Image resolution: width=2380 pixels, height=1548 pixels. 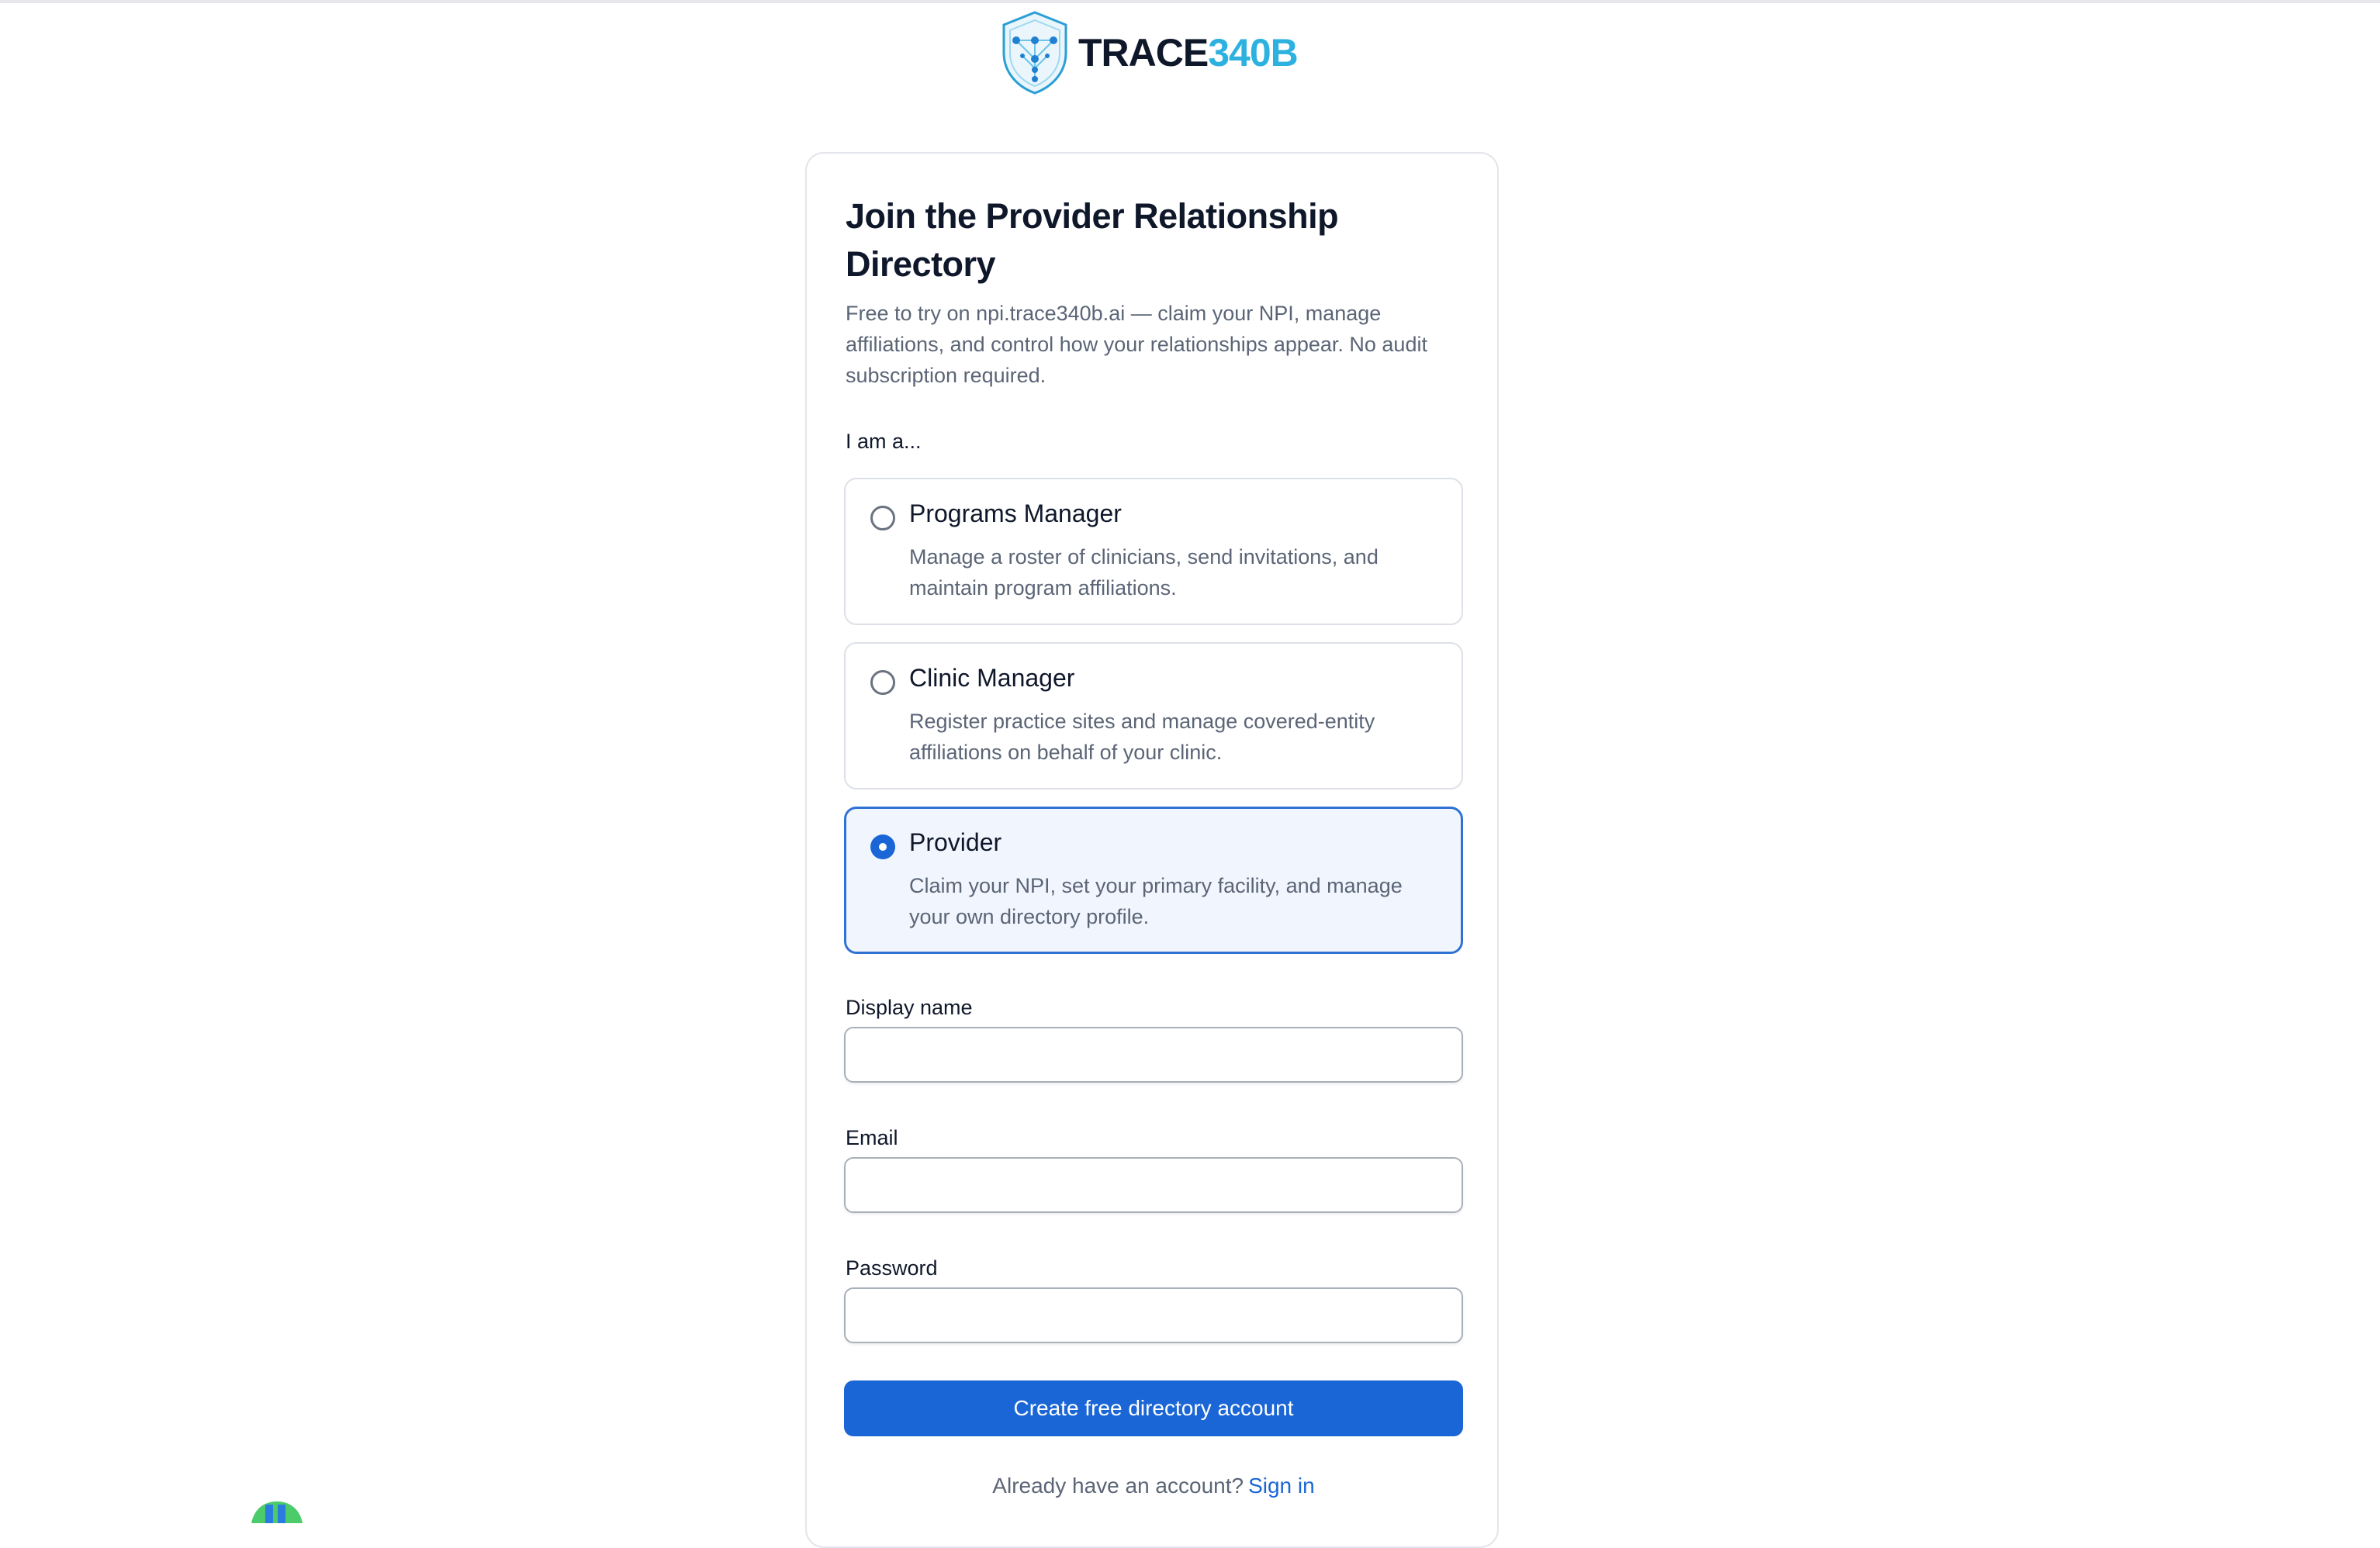 I want to click on role-title: Programs Manager, so click(x=1016, y=513).